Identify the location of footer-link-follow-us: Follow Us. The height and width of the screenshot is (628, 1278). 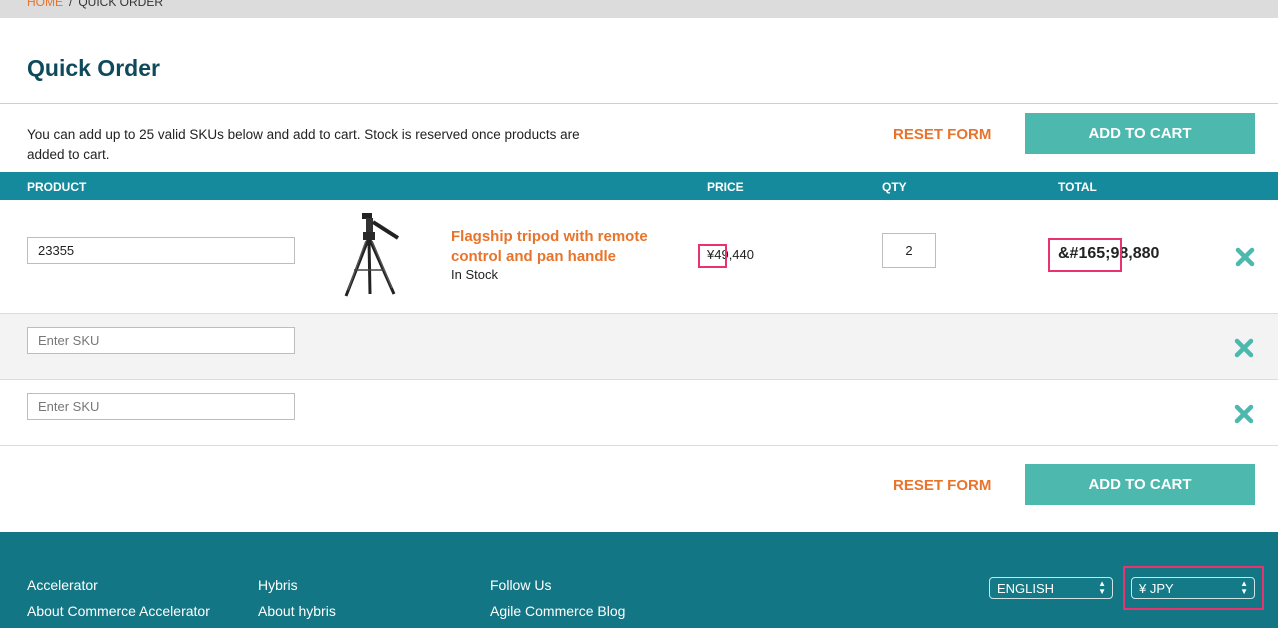
(520, 585).